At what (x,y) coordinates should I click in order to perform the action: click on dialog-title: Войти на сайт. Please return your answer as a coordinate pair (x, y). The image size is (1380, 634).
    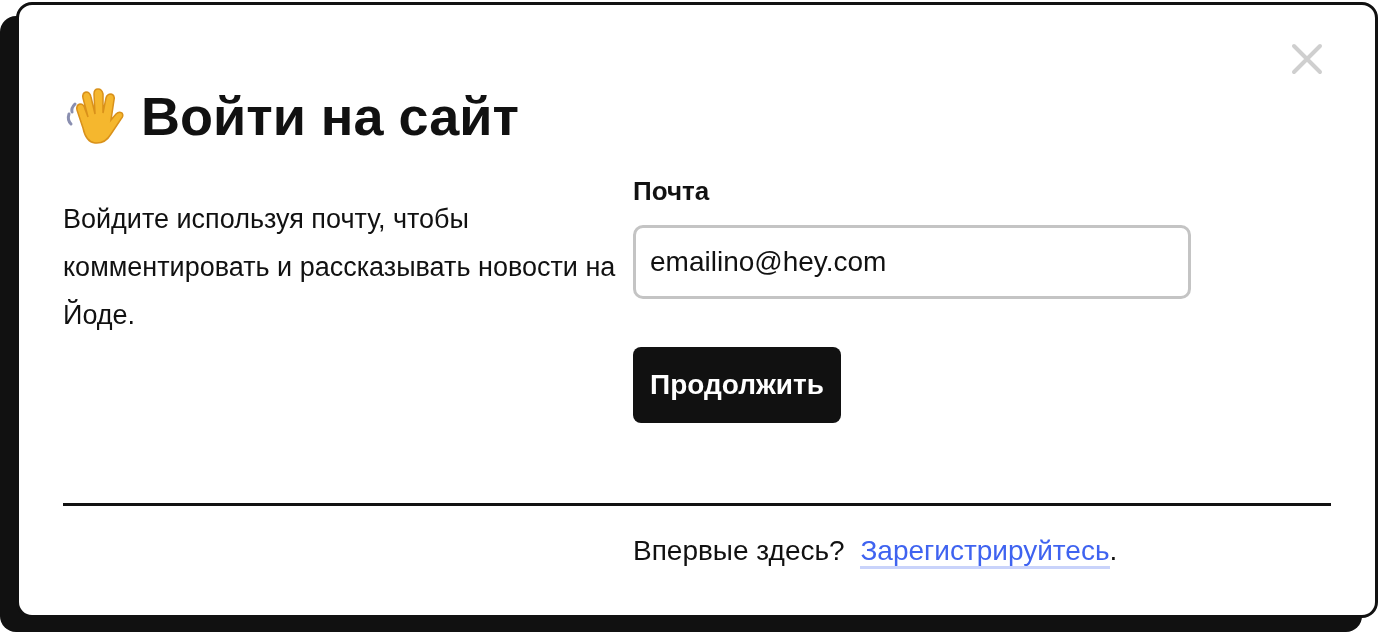
    Looking at the image, I should click on (330, 116).